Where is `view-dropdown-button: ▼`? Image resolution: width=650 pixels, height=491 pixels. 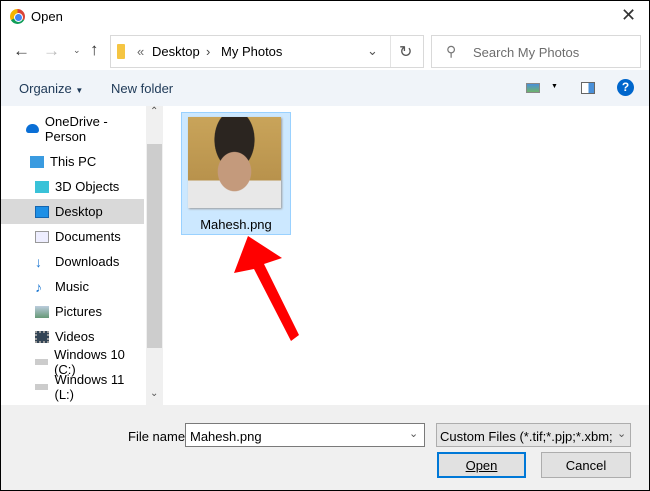
view-dropdown-button: ▼ is located at coordinates (554, 86).